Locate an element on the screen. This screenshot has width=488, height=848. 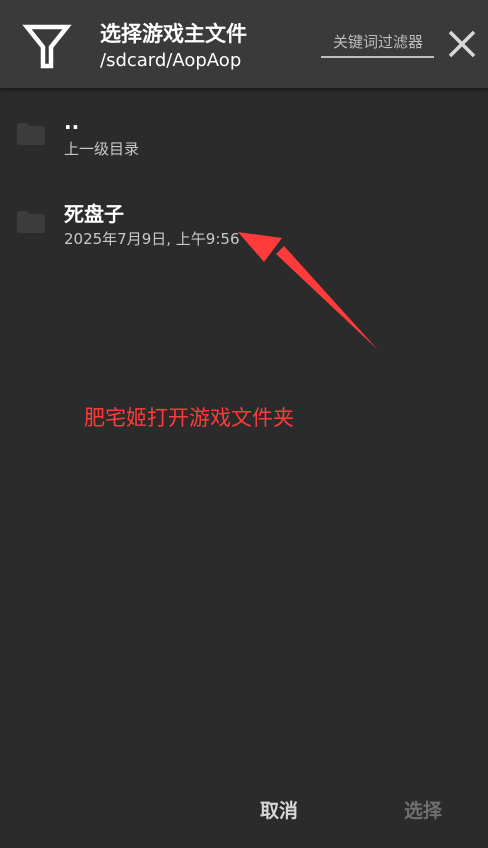
close-icon is located at coordinates (462, 44).